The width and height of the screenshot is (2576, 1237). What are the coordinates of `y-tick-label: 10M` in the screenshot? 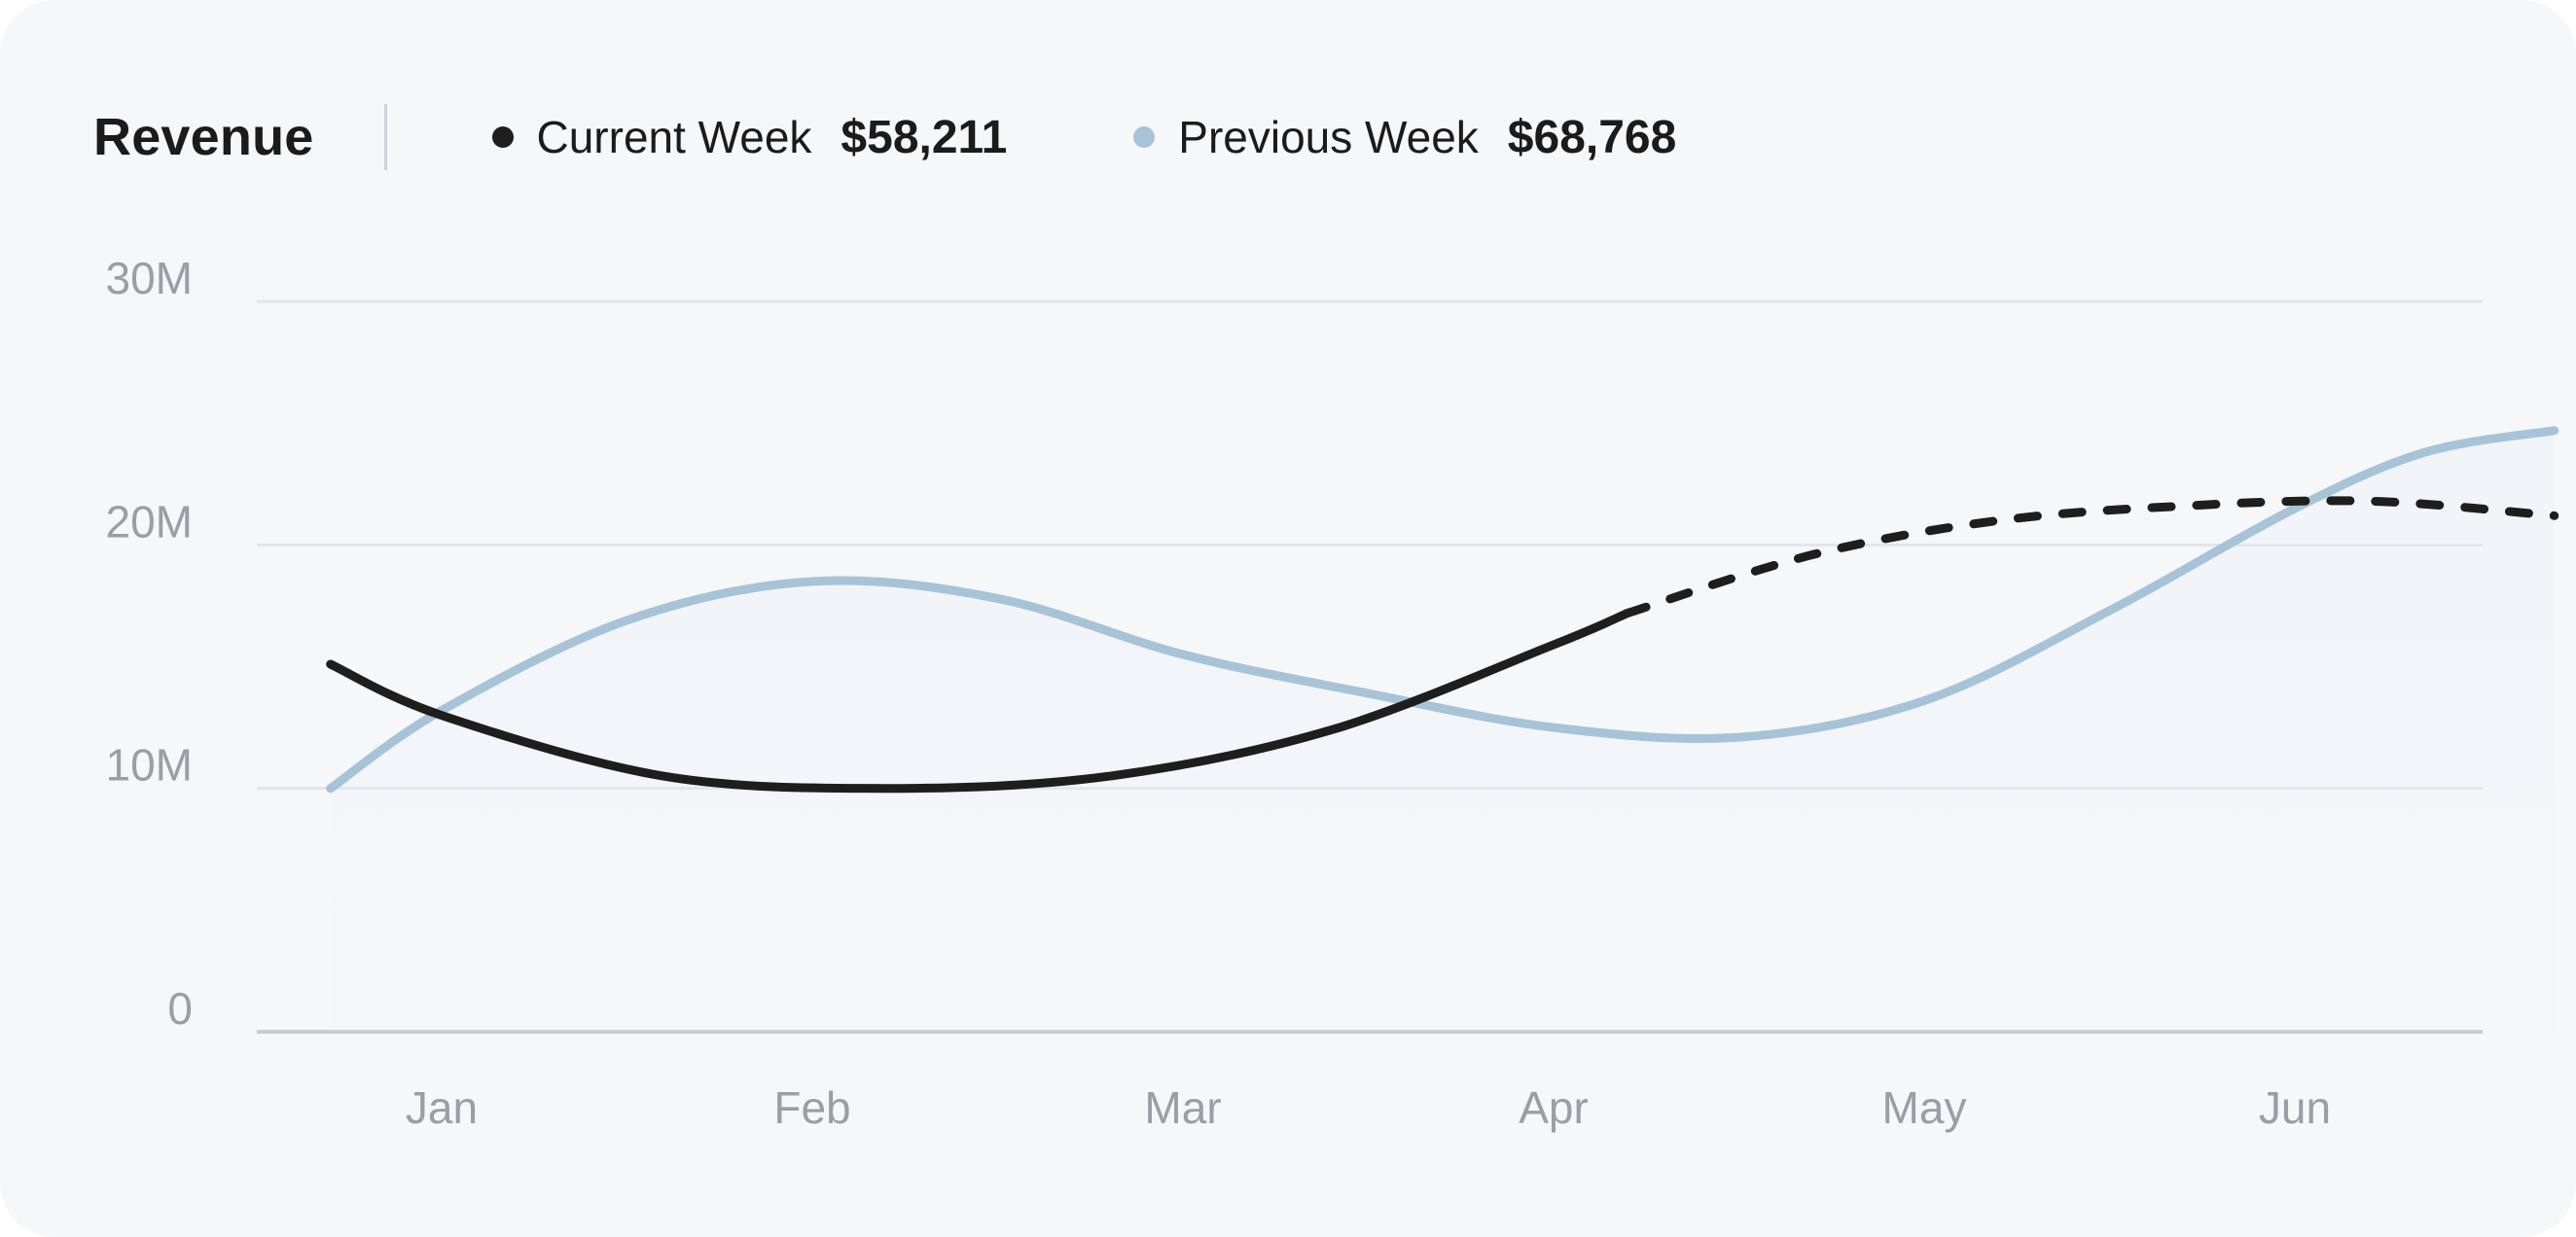 It's located at (149, 765).